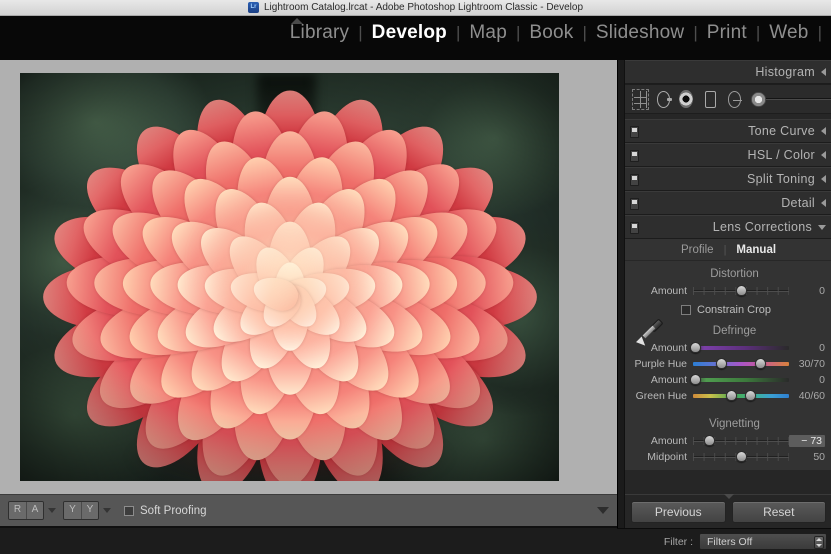 Image resolution: width=831 pixels, height=554 pixels. Describe the element at coordinates (409, 33) in the screenshot. I see `module-develop: Develop` at that location.